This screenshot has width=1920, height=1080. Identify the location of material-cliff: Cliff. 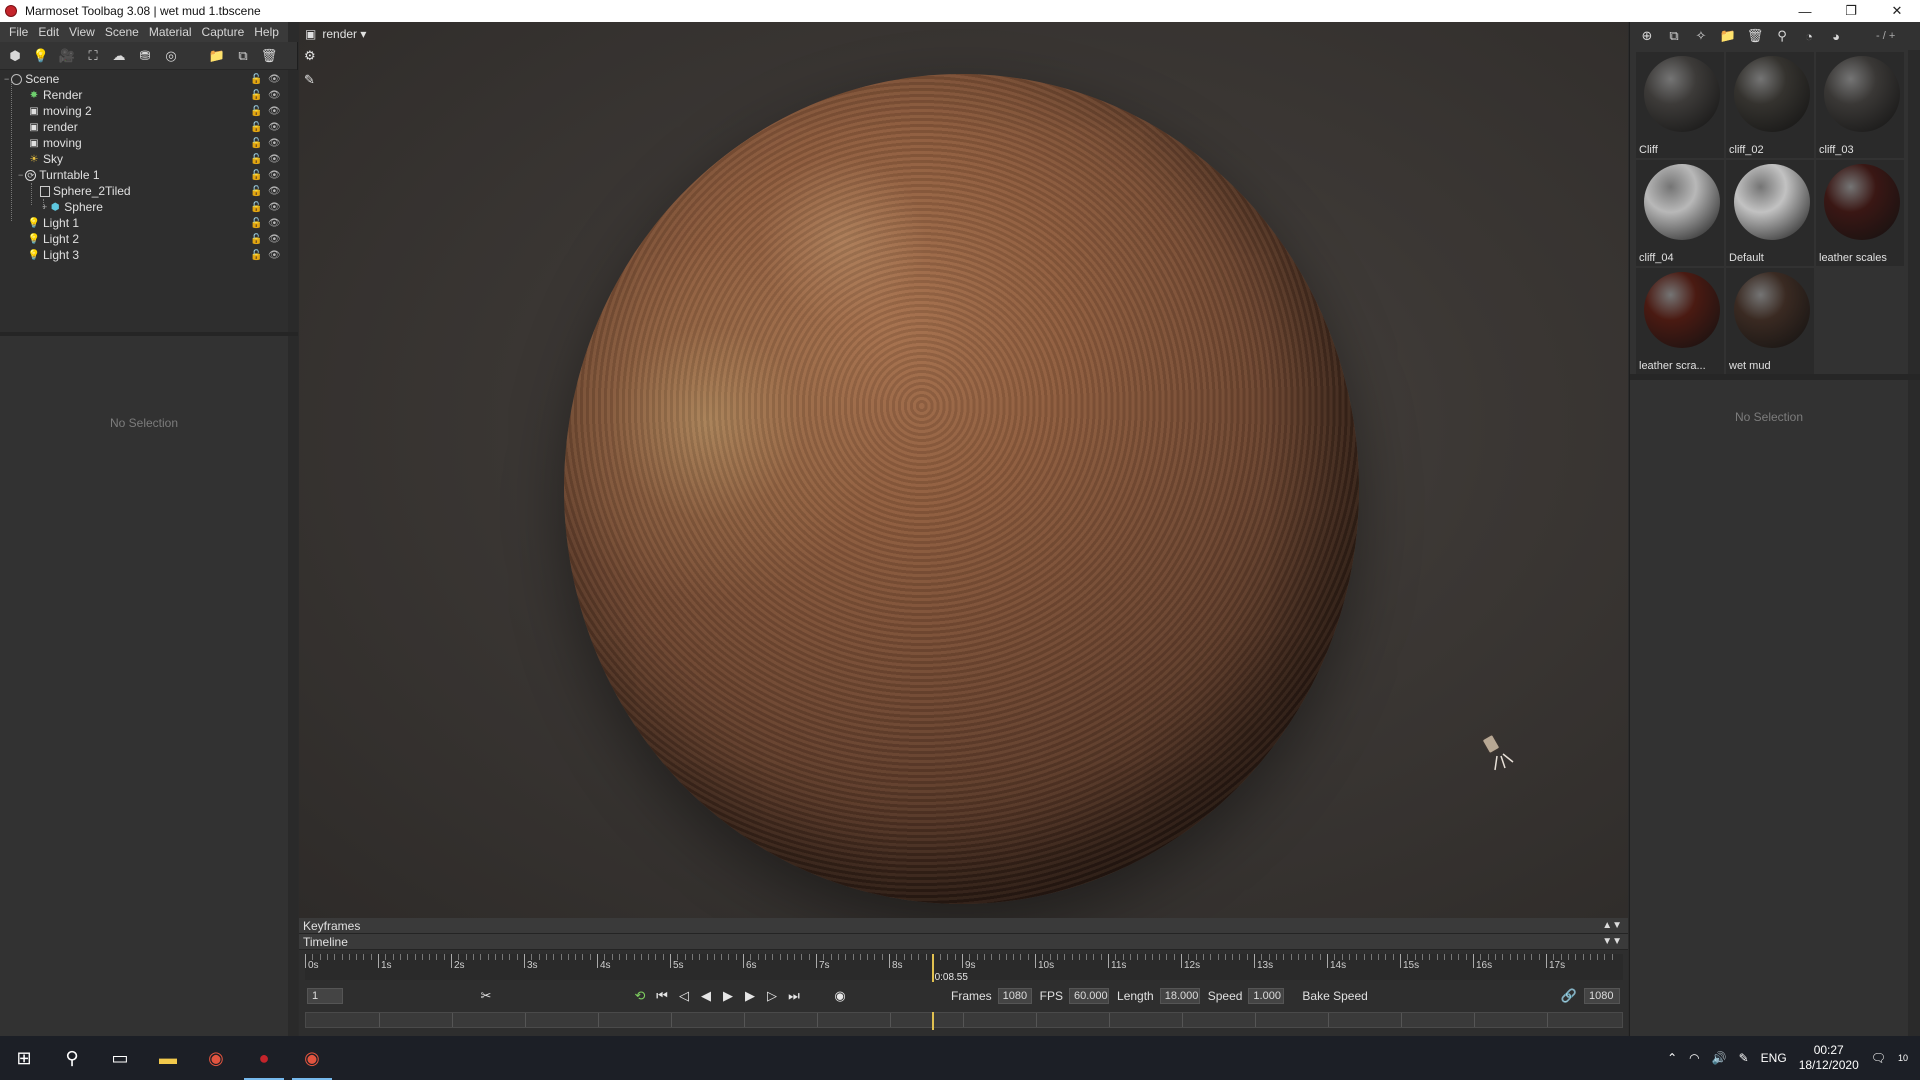
(1680, 105).